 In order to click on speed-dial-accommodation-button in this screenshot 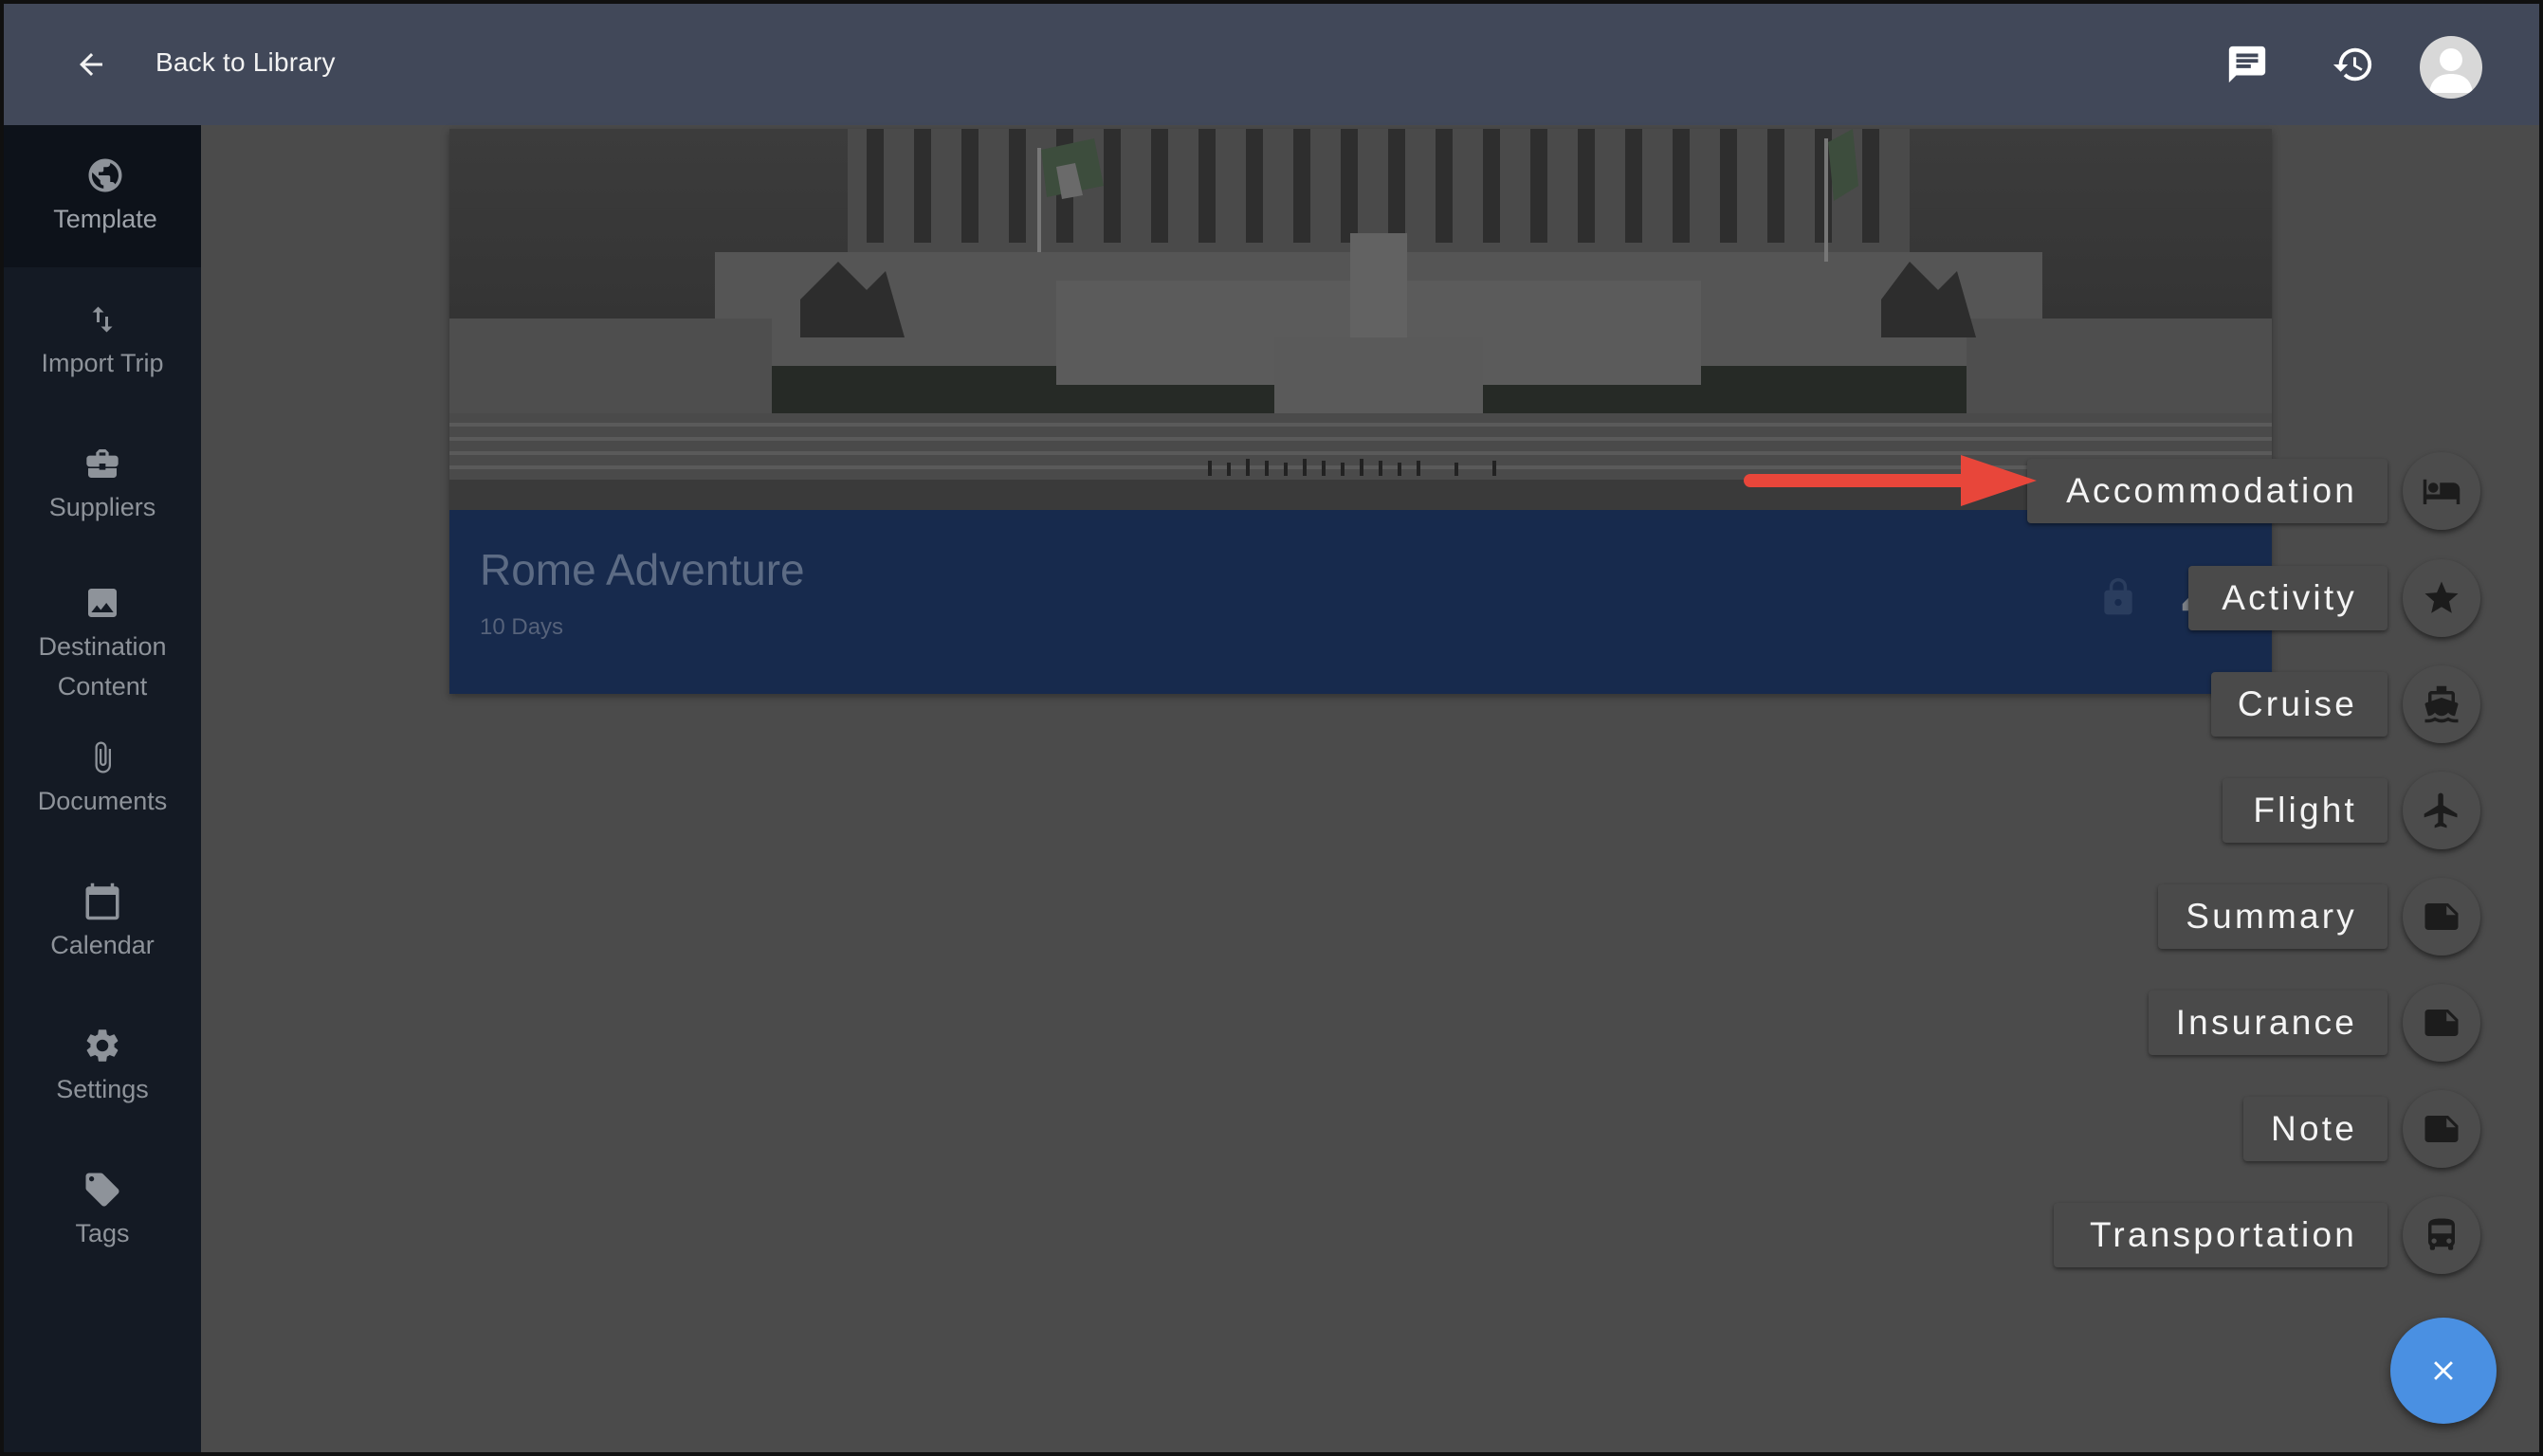, I will do `click(2441, 491)`.